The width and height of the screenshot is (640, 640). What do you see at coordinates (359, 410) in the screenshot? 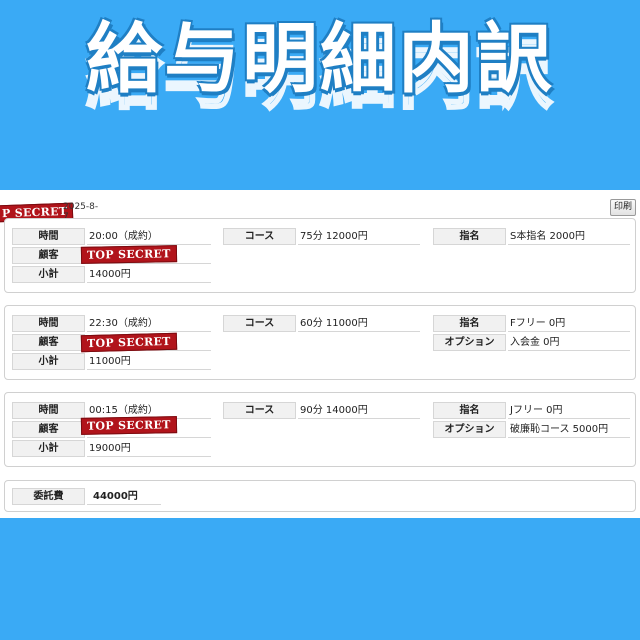
I see `course-value: 90分 14000円` at bounding box center [359, 410].